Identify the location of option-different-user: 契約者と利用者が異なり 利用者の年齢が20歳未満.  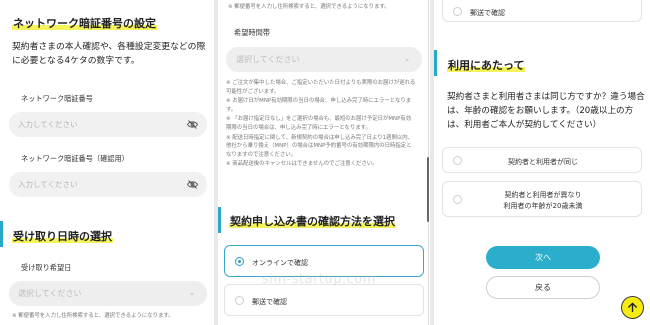
(542, 199).